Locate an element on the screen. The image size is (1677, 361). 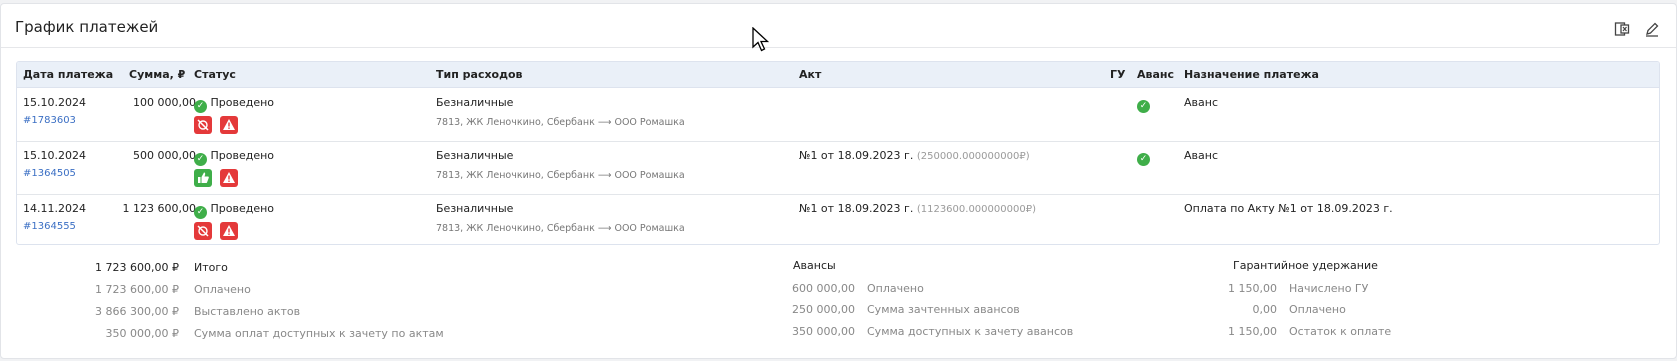
col-status: Статус is located at coordinates (215, 74).